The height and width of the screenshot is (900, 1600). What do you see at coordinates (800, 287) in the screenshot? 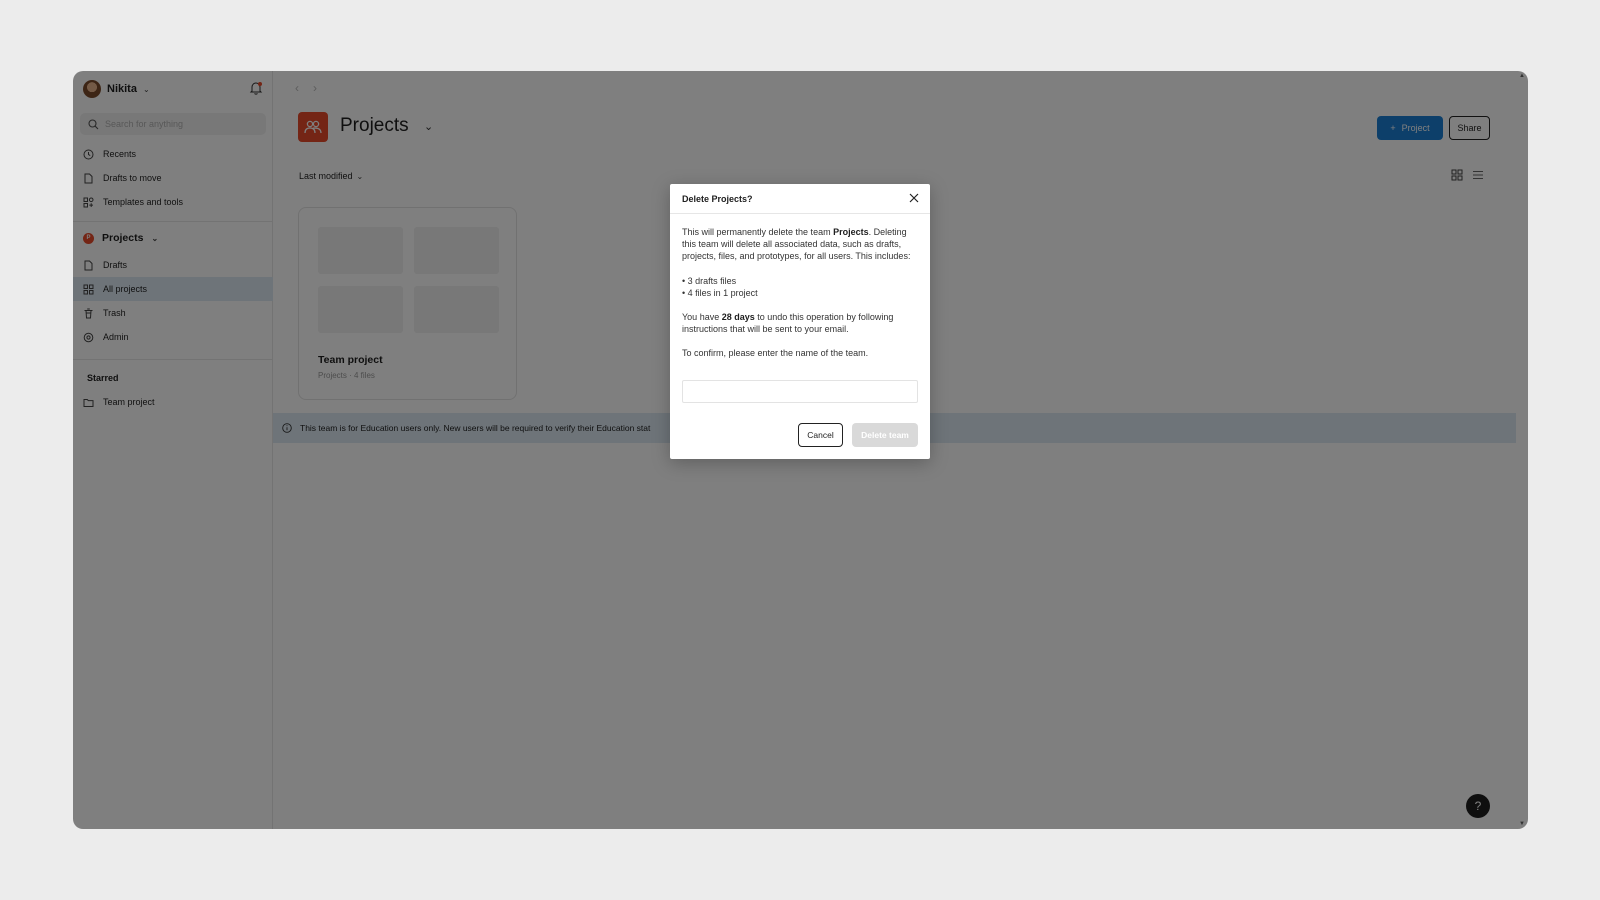
I see `dialog-list: • 3 drafts files • 4 files in 1 project` at bounding box center [800, 287].